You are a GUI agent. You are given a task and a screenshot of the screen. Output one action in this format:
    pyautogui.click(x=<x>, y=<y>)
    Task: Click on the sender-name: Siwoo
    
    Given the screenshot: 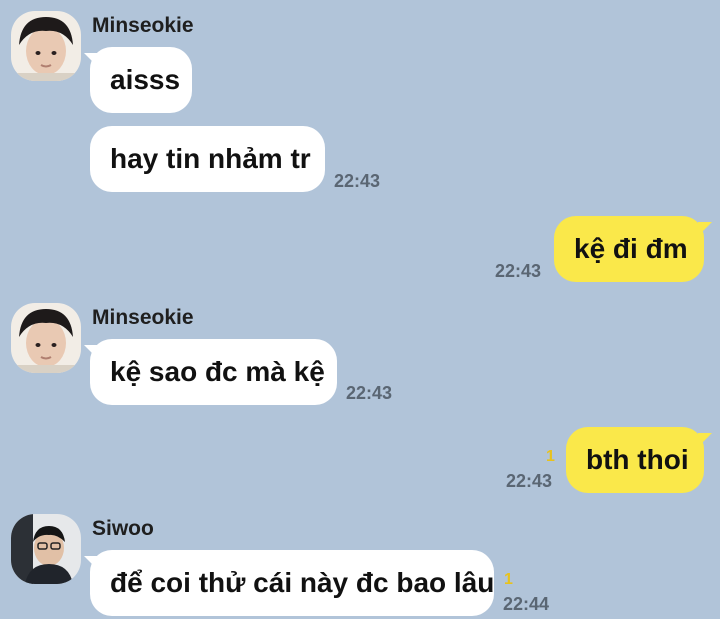 What is the action you would take?
    pyautogui.click(x=123, y=528)
    